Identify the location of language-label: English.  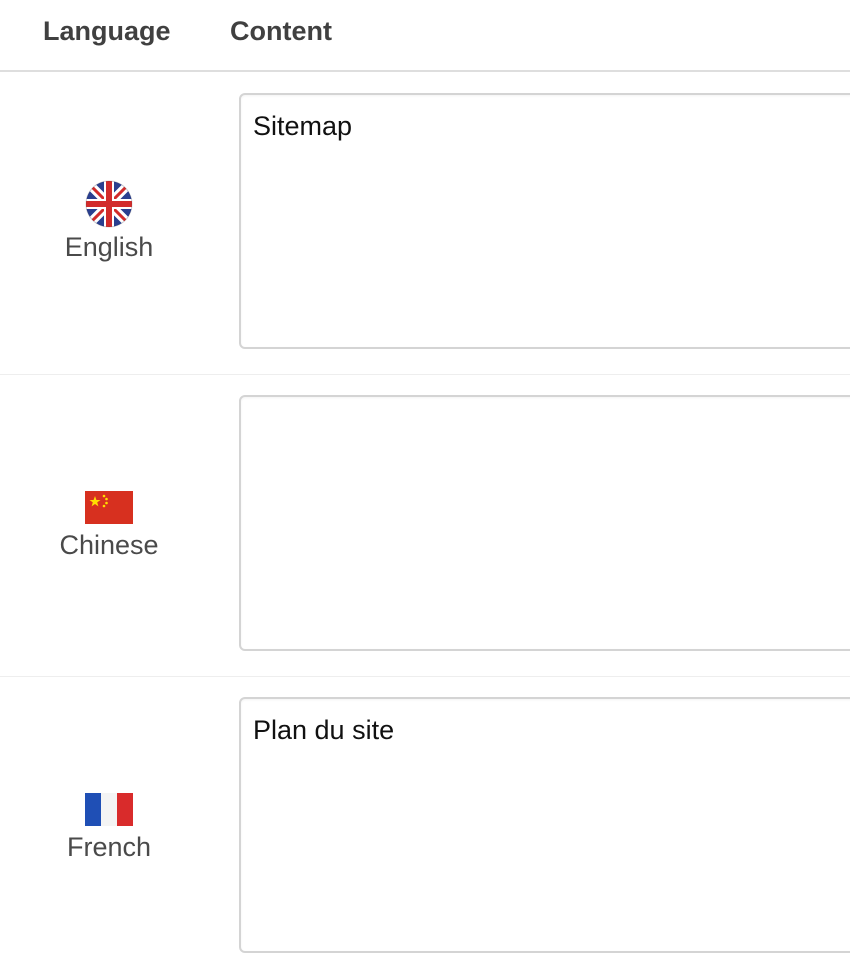
(109, 247).